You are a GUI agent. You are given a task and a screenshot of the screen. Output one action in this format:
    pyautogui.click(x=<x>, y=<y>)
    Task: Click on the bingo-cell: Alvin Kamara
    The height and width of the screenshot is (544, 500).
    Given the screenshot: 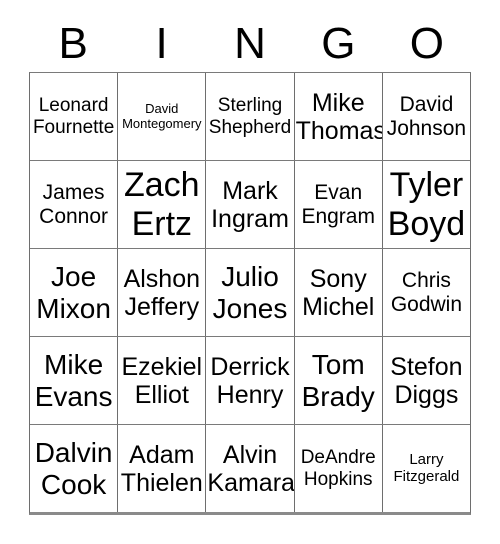 What is the action you would take?
    pyautogui.click(x=250, y=468)
    